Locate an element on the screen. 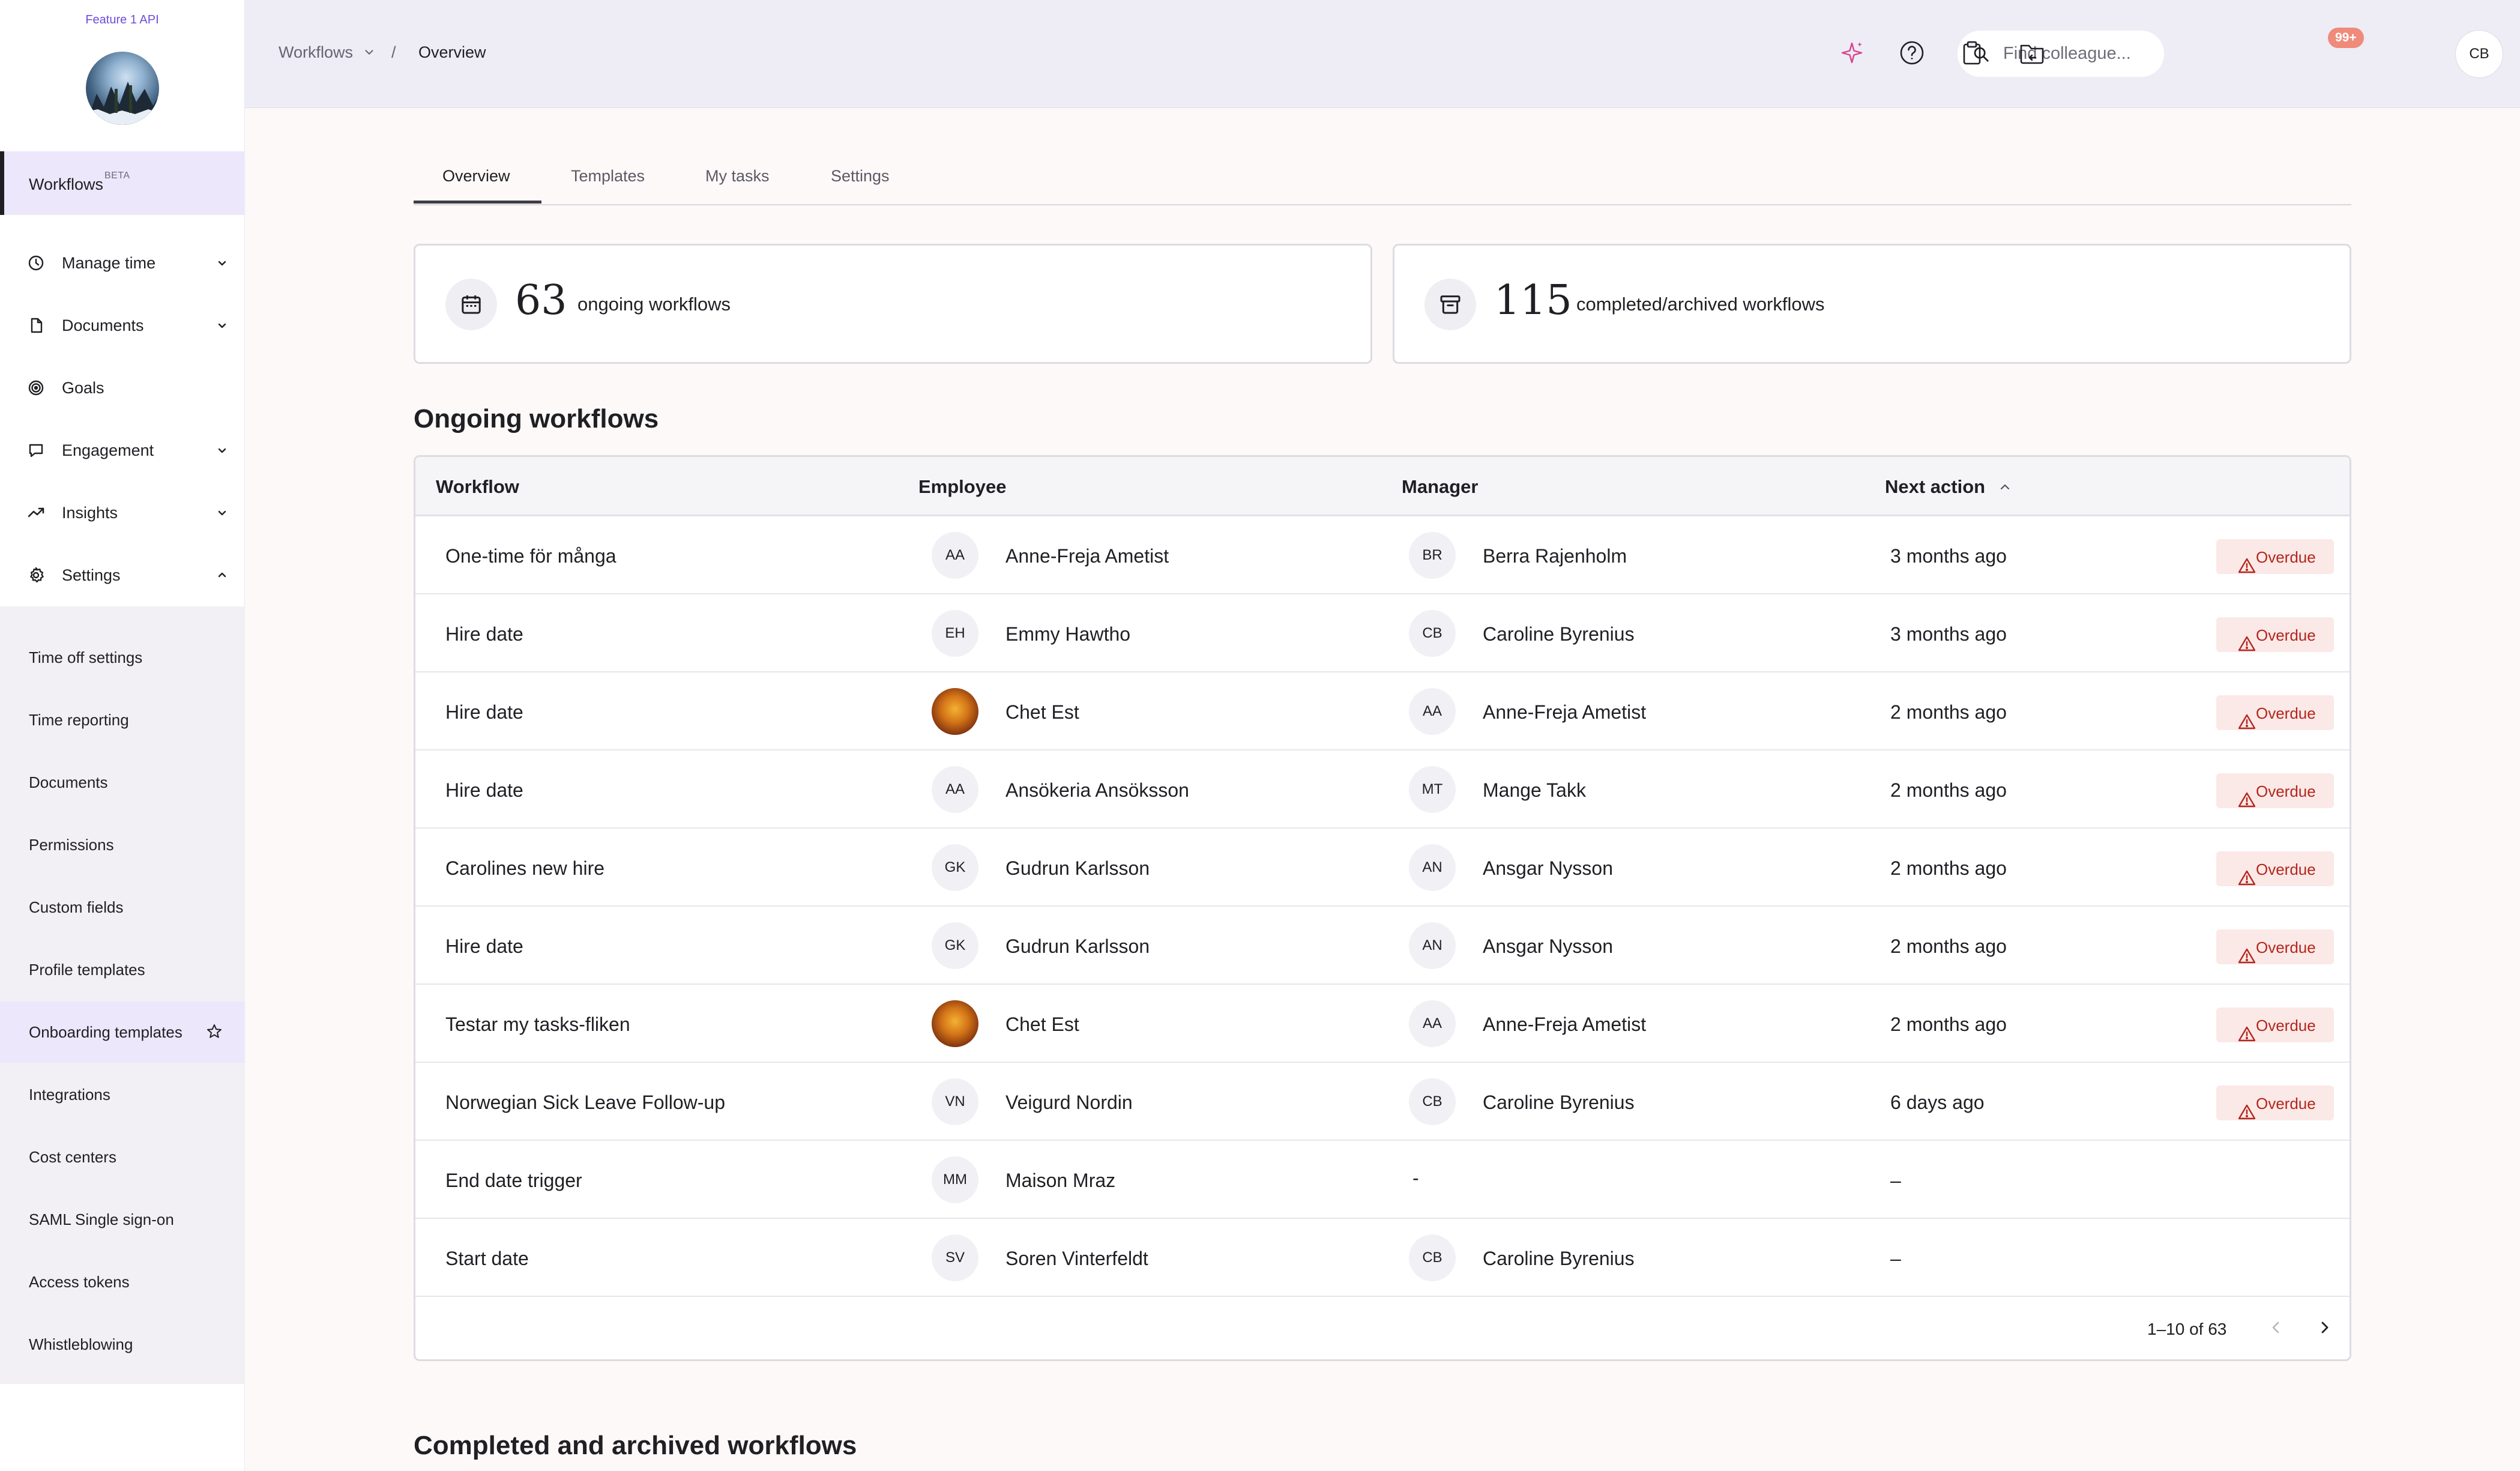 Image resolution: width=2520 pixels, height=1471 pixels. settings-item-access-tokens: Access tokens is located at coordinates (123, 1281).